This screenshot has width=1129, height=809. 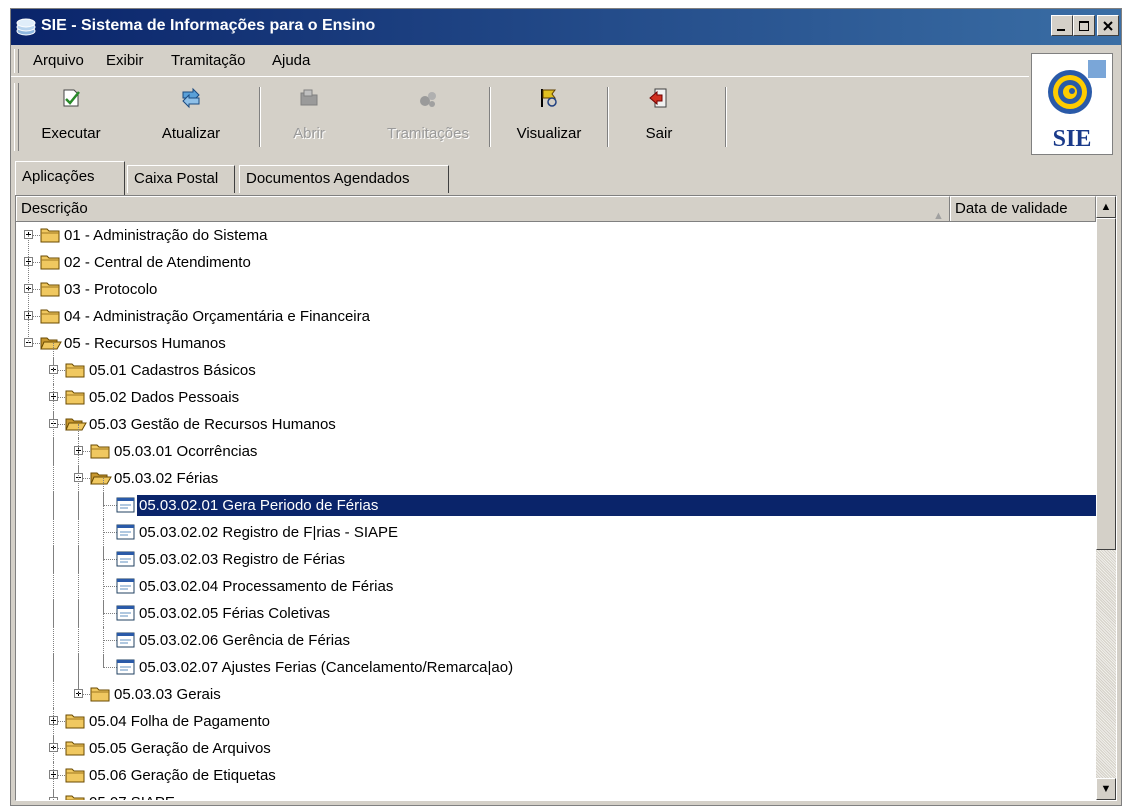 I want to click on tree-item-label: 05.03.02 Férias, so click(x=166, y=478).